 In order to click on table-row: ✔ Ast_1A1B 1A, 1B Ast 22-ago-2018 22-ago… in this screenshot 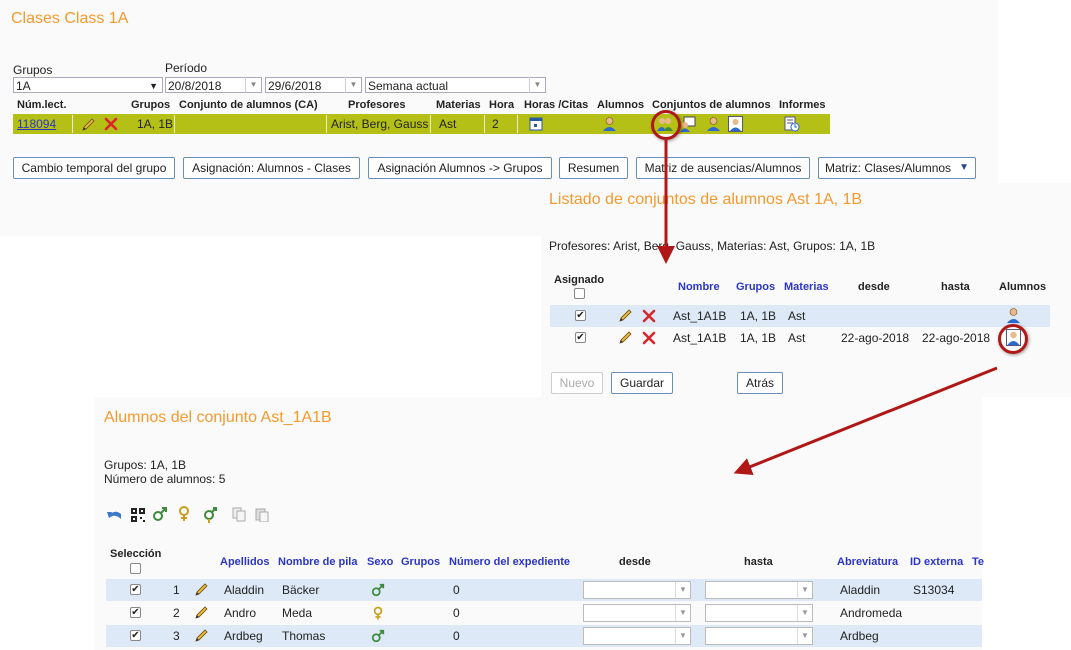, I will do `click(800, 338)`.